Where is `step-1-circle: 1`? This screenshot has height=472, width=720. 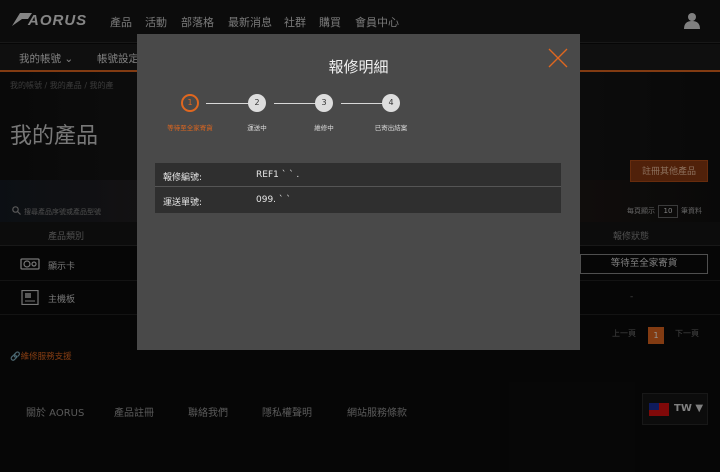
step-1-circle: 1 is located at coordinates (190, 103).